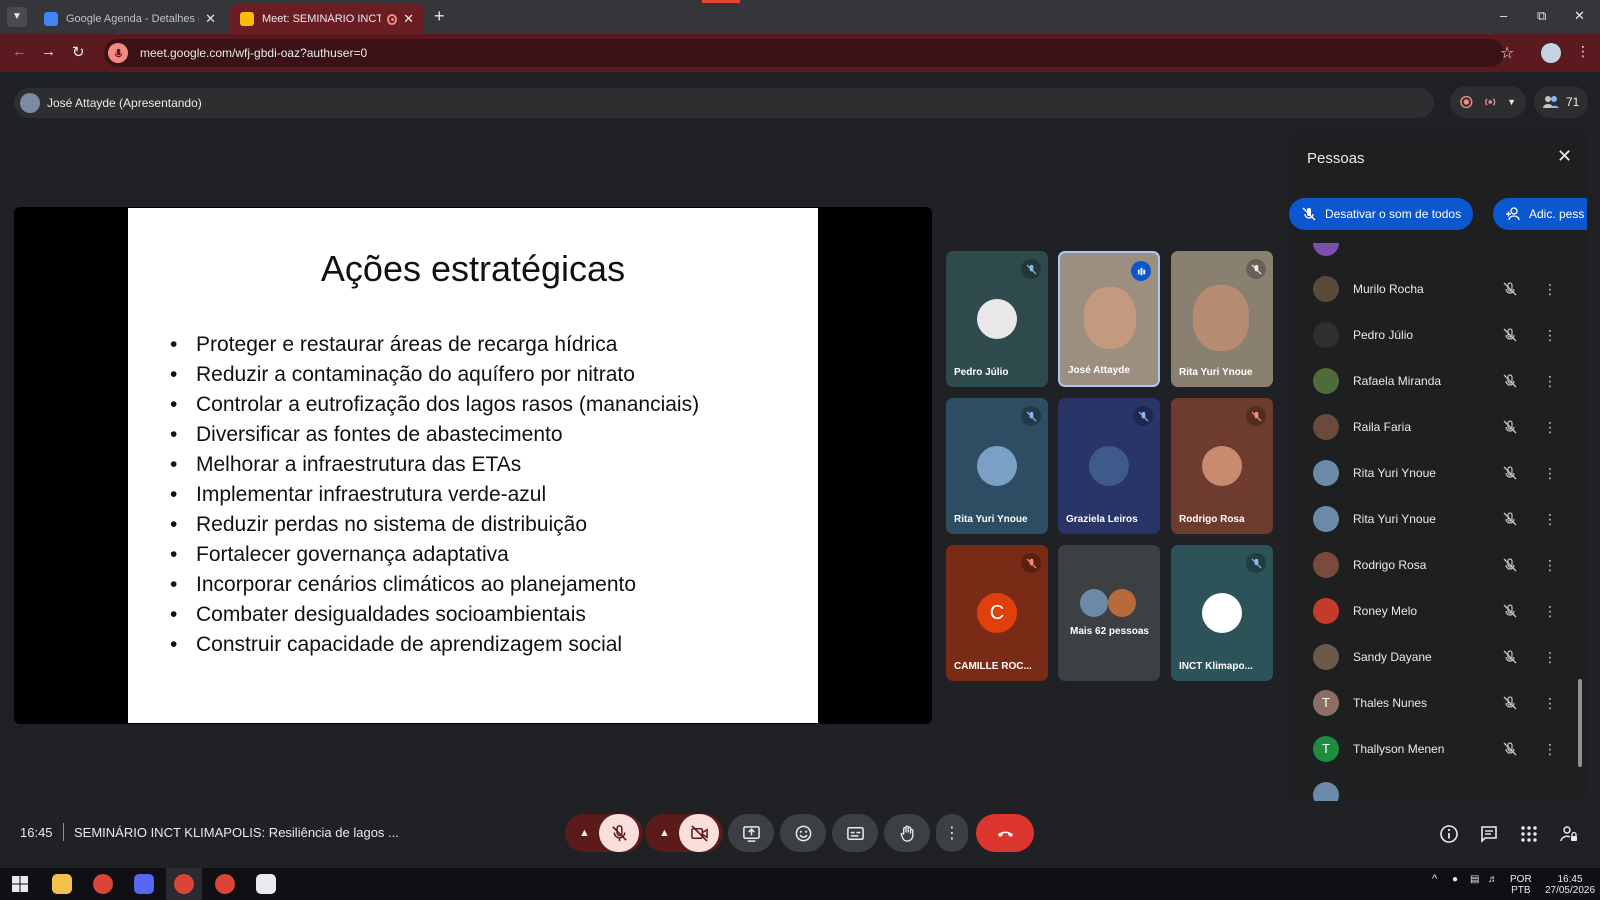  I want to click on list-item: Raila Faria ⋮, so click(1431, 427).